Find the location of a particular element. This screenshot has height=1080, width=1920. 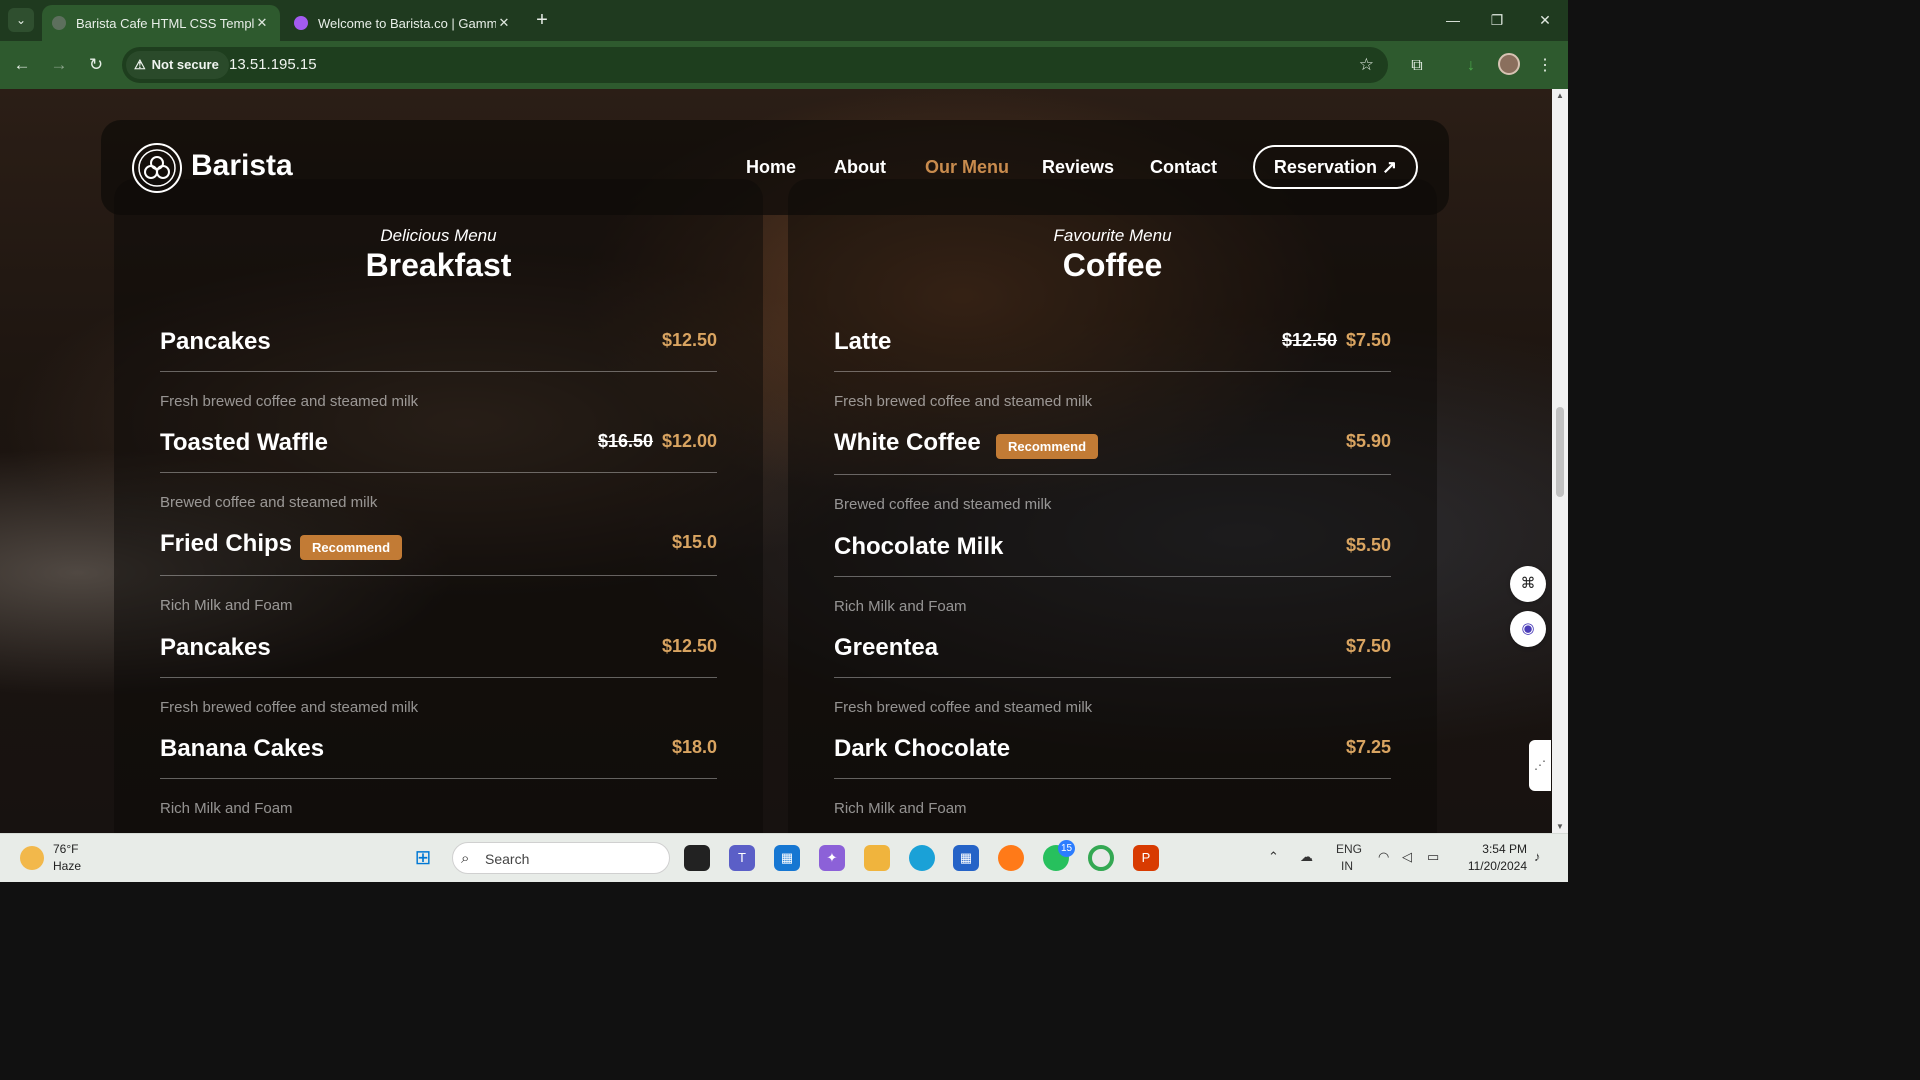

profile-avatar is located at coordinates (1509, 64).